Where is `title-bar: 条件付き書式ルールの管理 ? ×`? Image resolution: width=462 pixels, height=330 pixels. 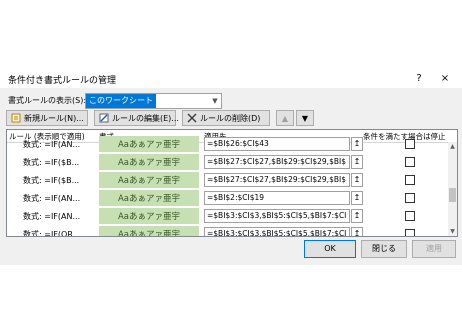
title-bar: 条件付き書式ルールの管理 ? × is located at coordinates (231, 79).